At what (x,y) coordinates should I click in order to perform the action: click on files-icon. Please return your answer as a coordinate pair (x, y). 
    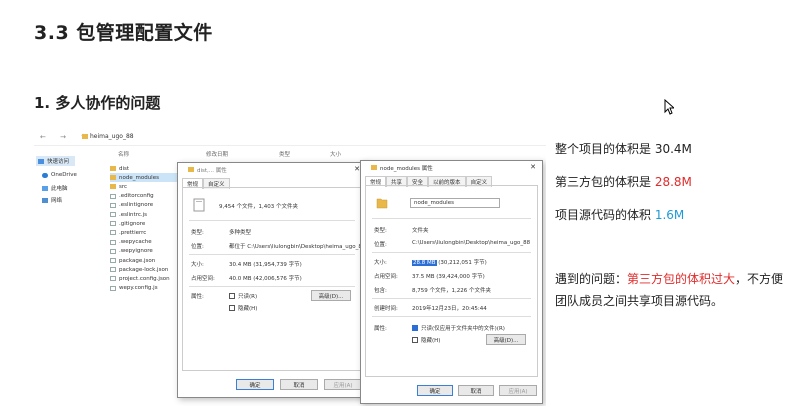
    Looking at the image, I should click on (199, 205).